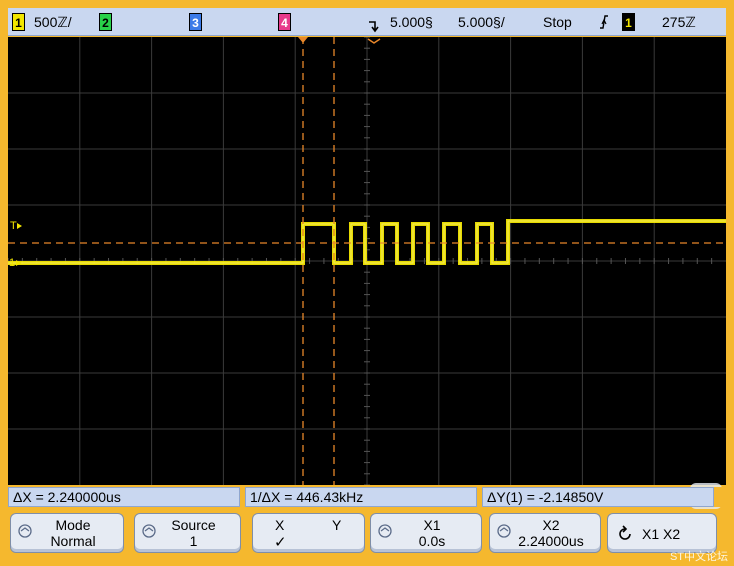 Image resolution: width=734 pixels, height=566 pixels. I want to click on cursor-x1-marker, so click(303, 40).